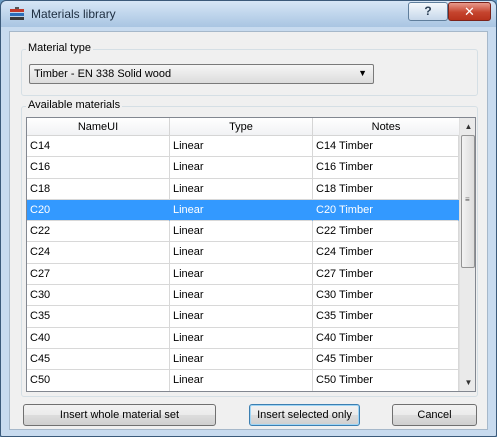 The image size is (497, 437). I want to click on table-header: NameUI Type Notes, so click(243, 127).